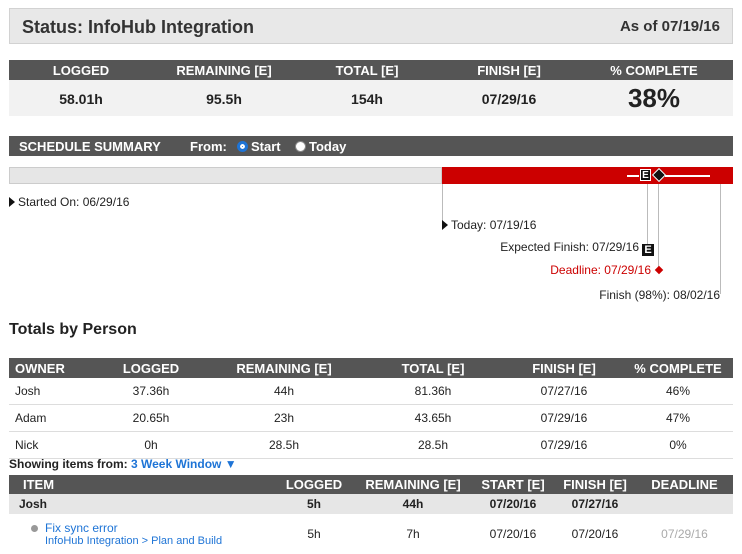 This screenshot has height=554, width=742. I want to click on group-row: Josh 5h 44h 07/20/16 07/27/16, so click(371, 504).